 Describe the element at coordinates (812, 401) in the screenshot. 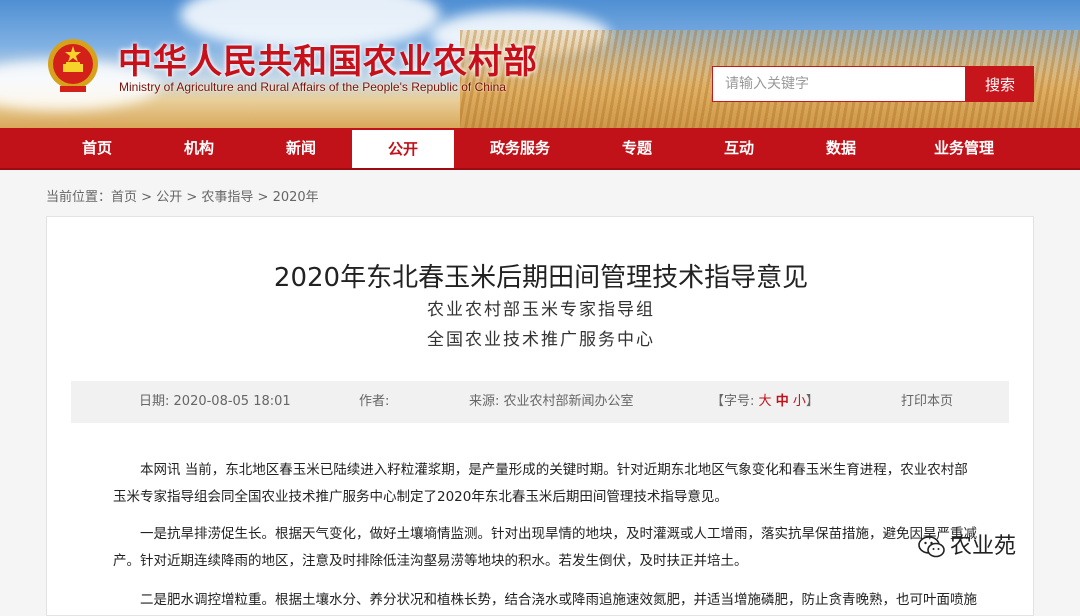

I see `font-size-close: 】` at that location.